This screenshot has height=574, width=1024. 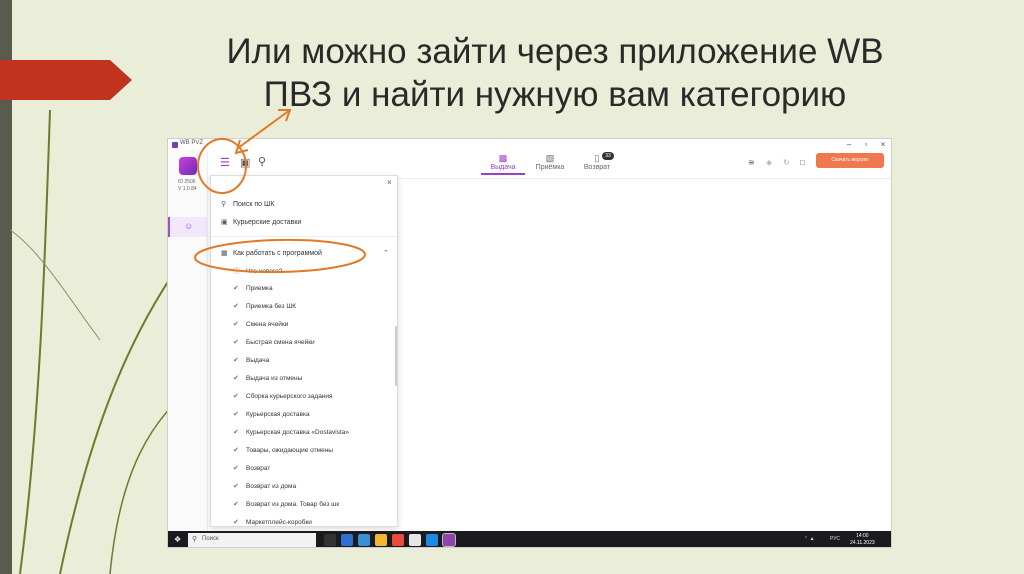 I want to click on search-placeholder: Поиск, so click(x=210, y=539).